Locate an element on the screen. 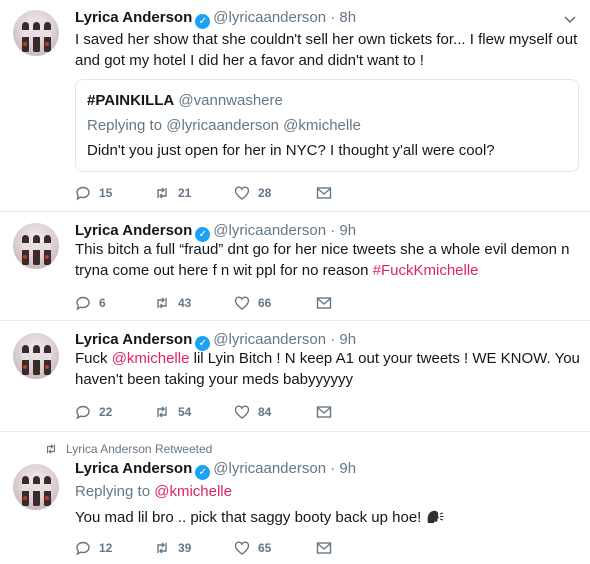 The width and height of the screenshot is (590, 564). tweet-body-start: Fuck is located at coordinates (93, 358).